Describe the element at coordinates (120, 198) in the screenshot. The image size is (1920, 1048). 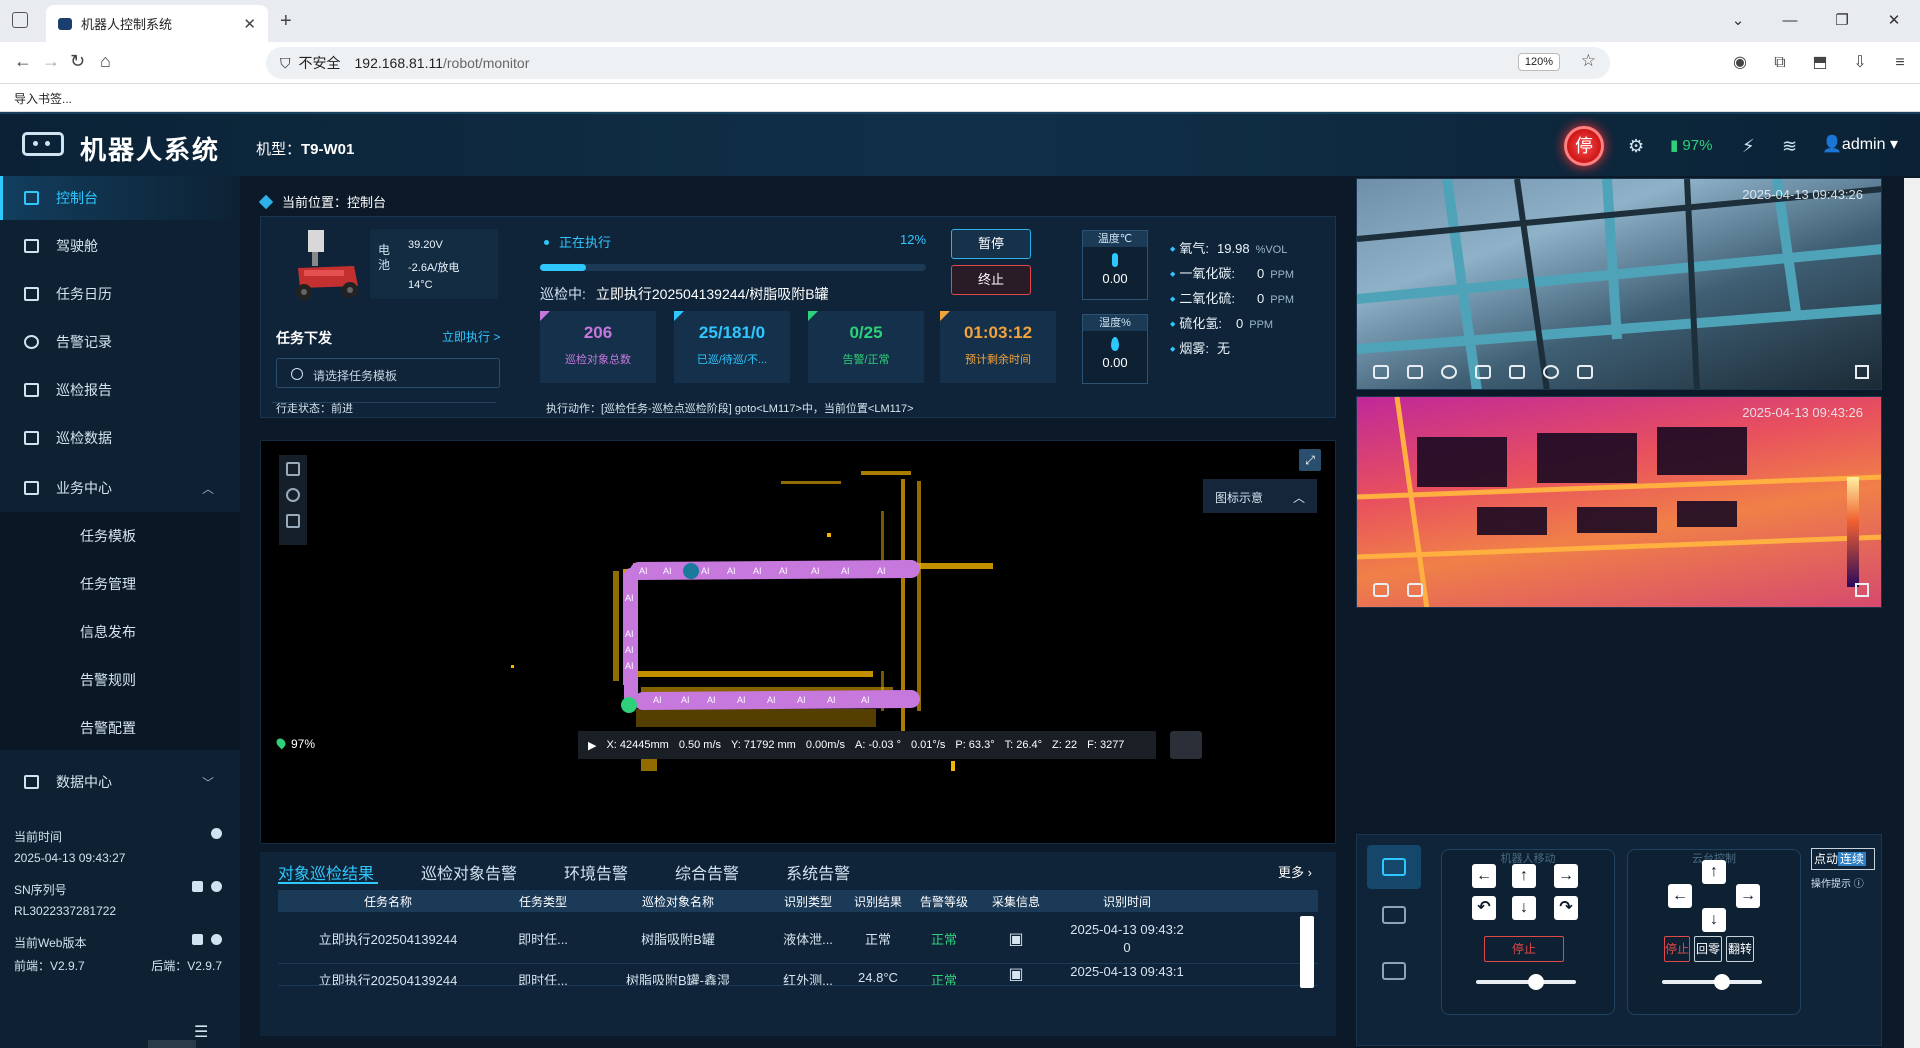
I see `sidebar-item-console: 控制台` at that location.